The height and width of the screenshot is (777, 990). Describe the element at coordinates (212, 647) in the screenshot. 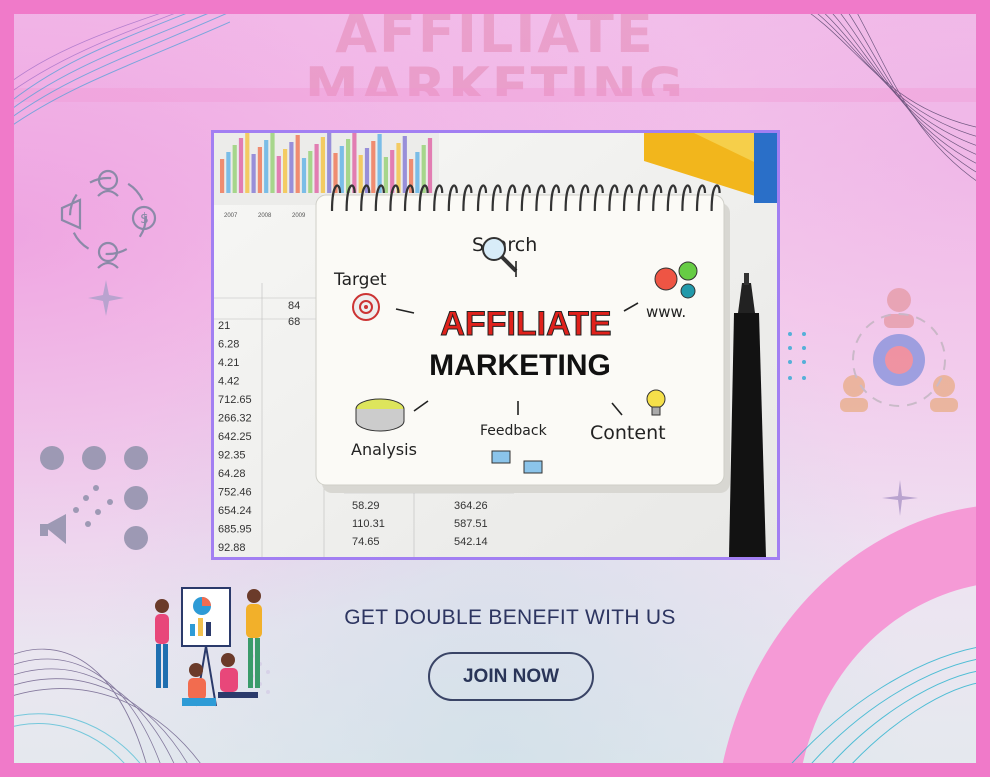

I see `team-presentation-illustration` at that location.